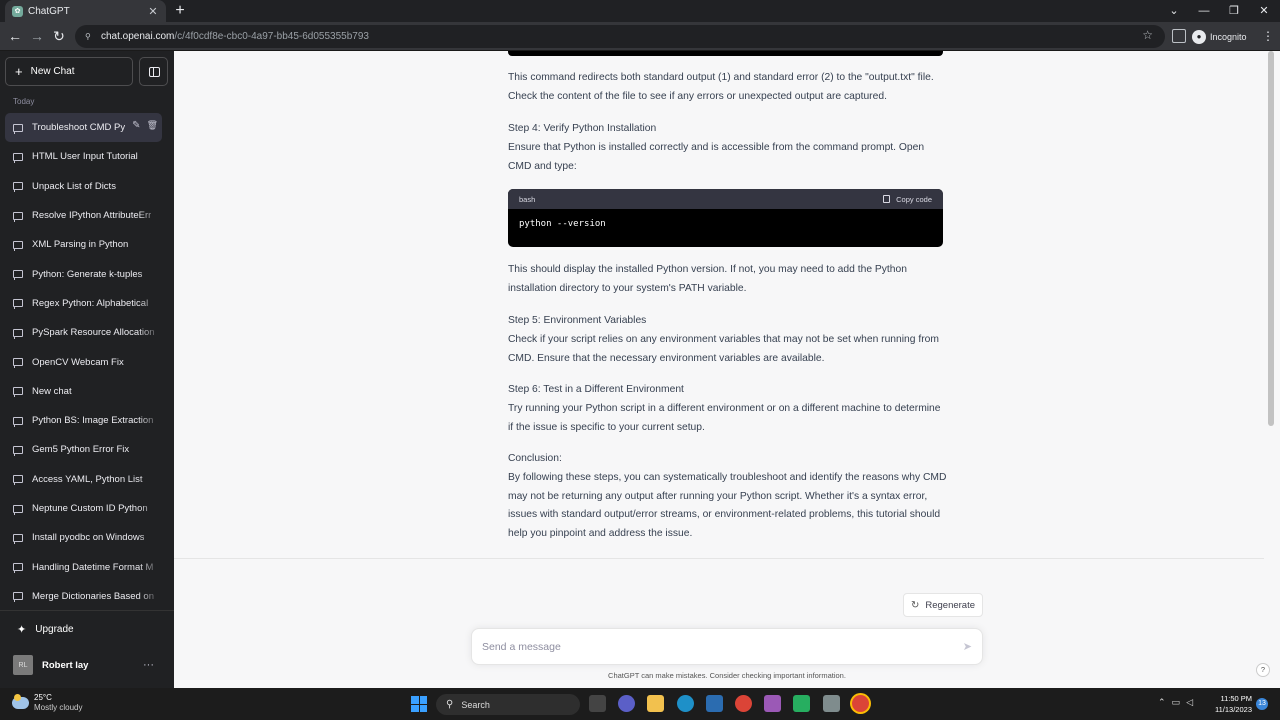  Describe the element at coordinates (772, 703) in the screenshot. I see `vscode-icon` at that location.